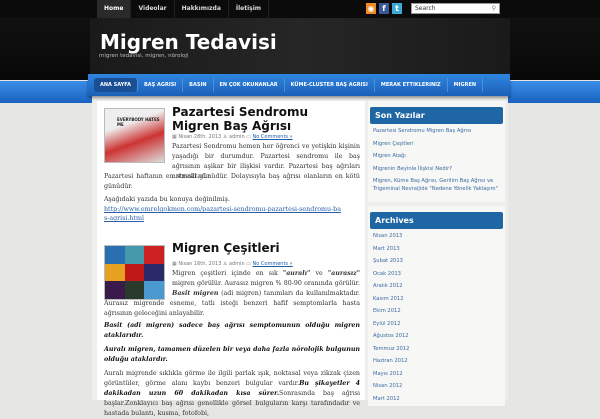 The image size is (600, 419). Describe the element at coordinates (330, 85) in the screenshot. I see `nav-kume-cluster: KÜME-CLUSTER BAŞ AGRISI` at that location.